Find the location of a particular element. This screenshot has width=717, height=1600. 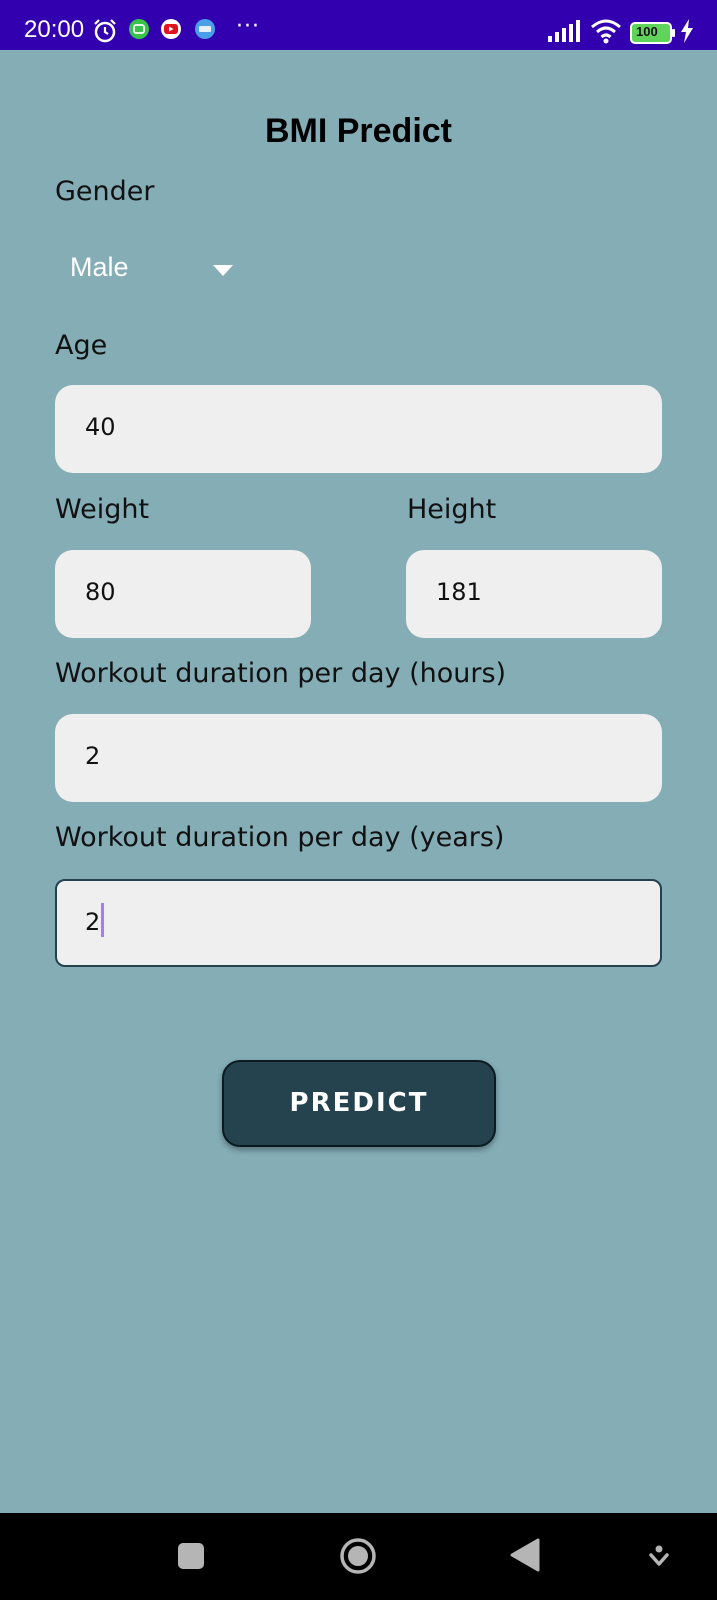

workout-years-input: 2 is located at coordinates (358, 923).